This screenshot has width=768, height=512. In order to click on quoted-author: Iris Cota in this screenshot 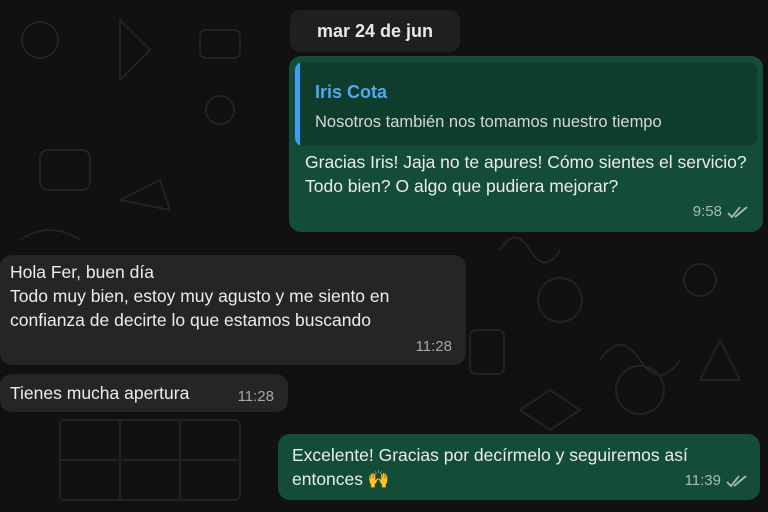, I will do `click(351, 92)`.